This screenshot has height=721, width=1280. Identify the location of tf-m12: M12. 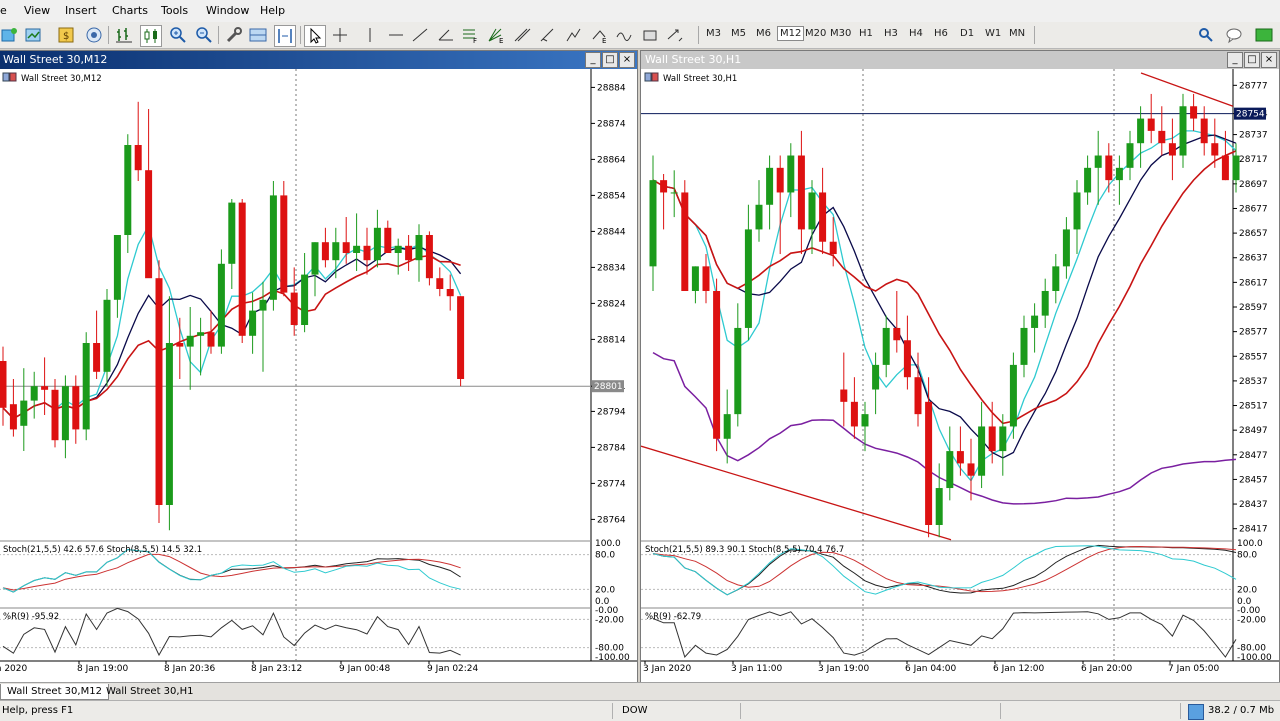
(791, 33).